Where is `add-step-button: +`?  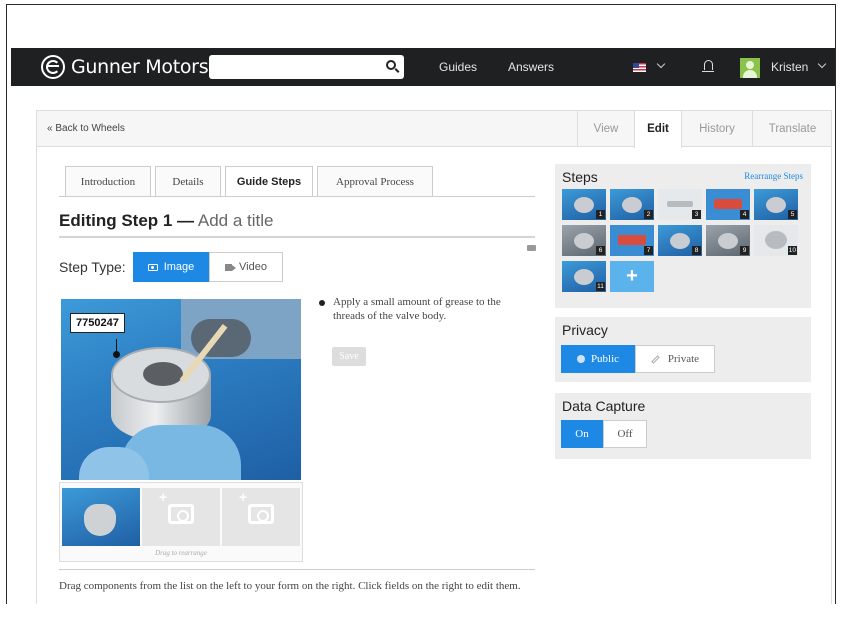 add-step-button: + is located at coordinates (632, 276).